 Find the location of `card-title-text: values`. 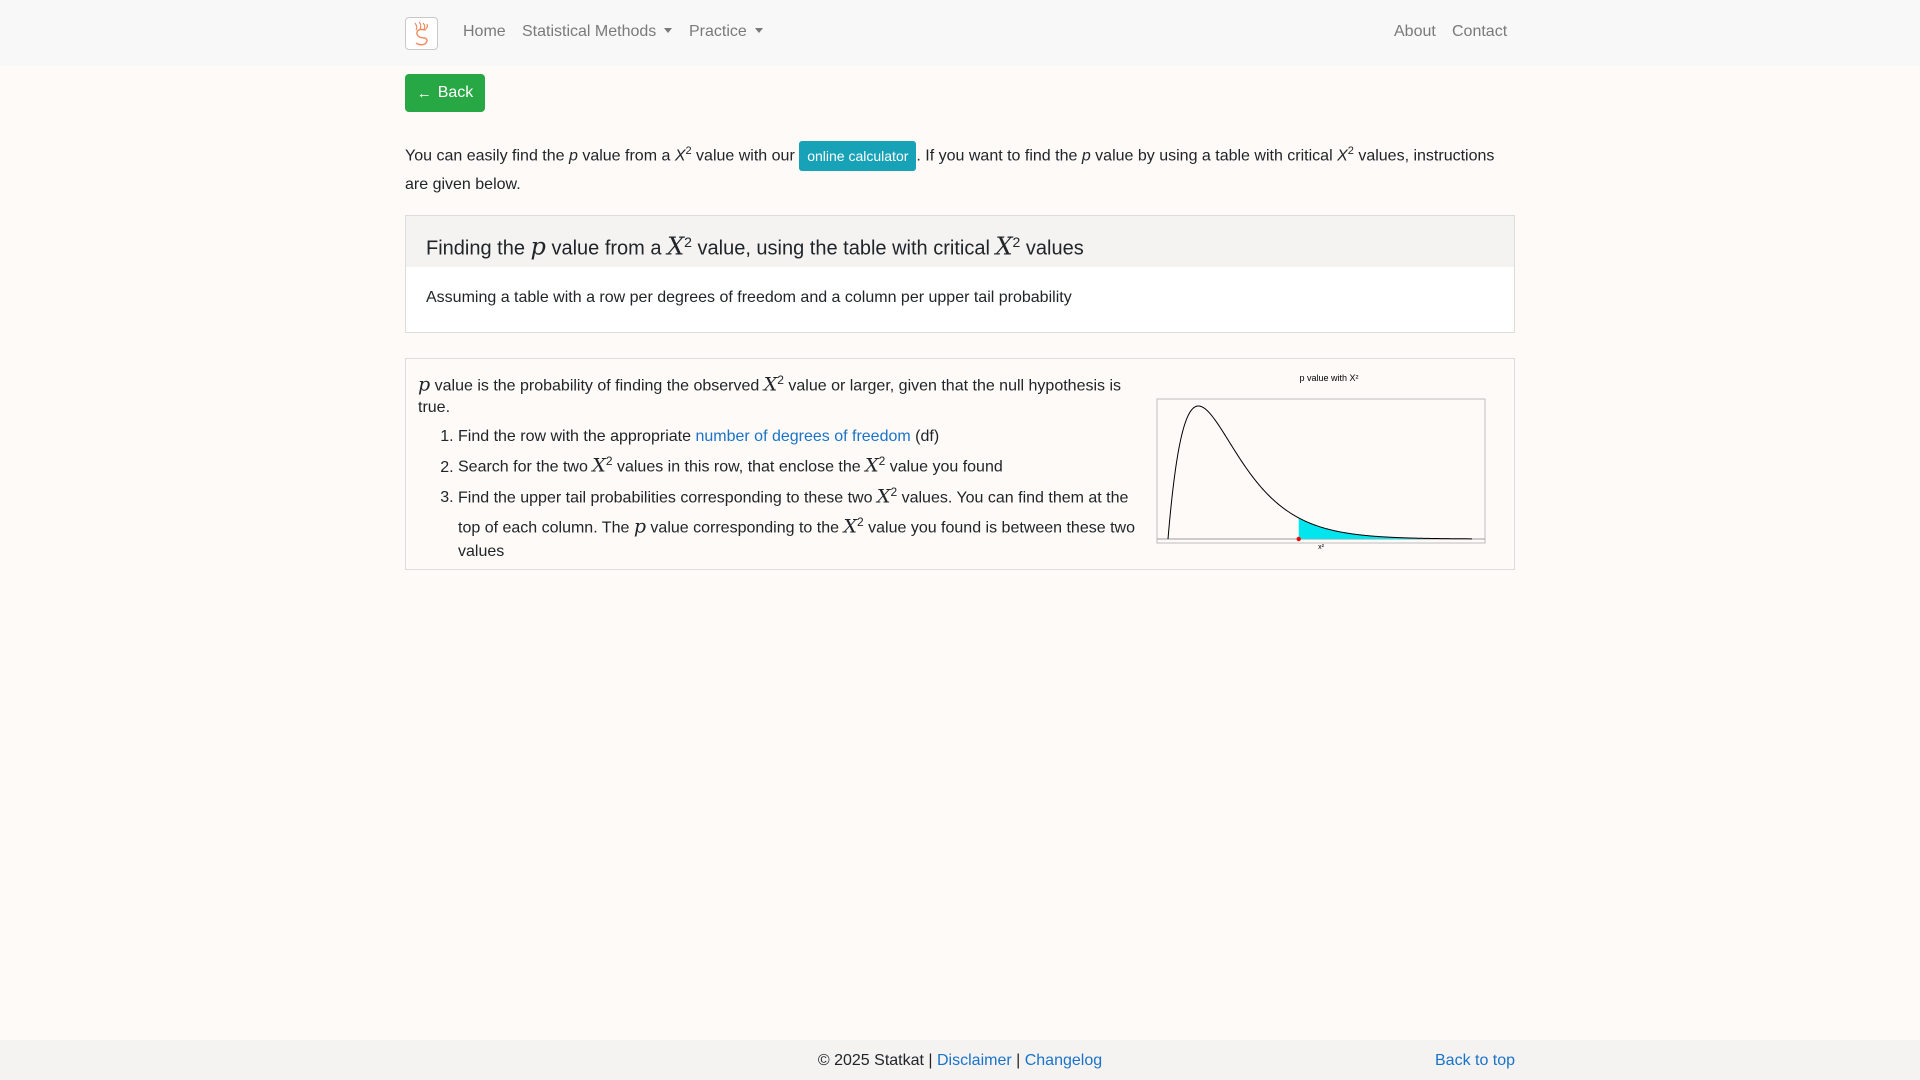

card-title-text: values is located at coordinates (1052, 248).